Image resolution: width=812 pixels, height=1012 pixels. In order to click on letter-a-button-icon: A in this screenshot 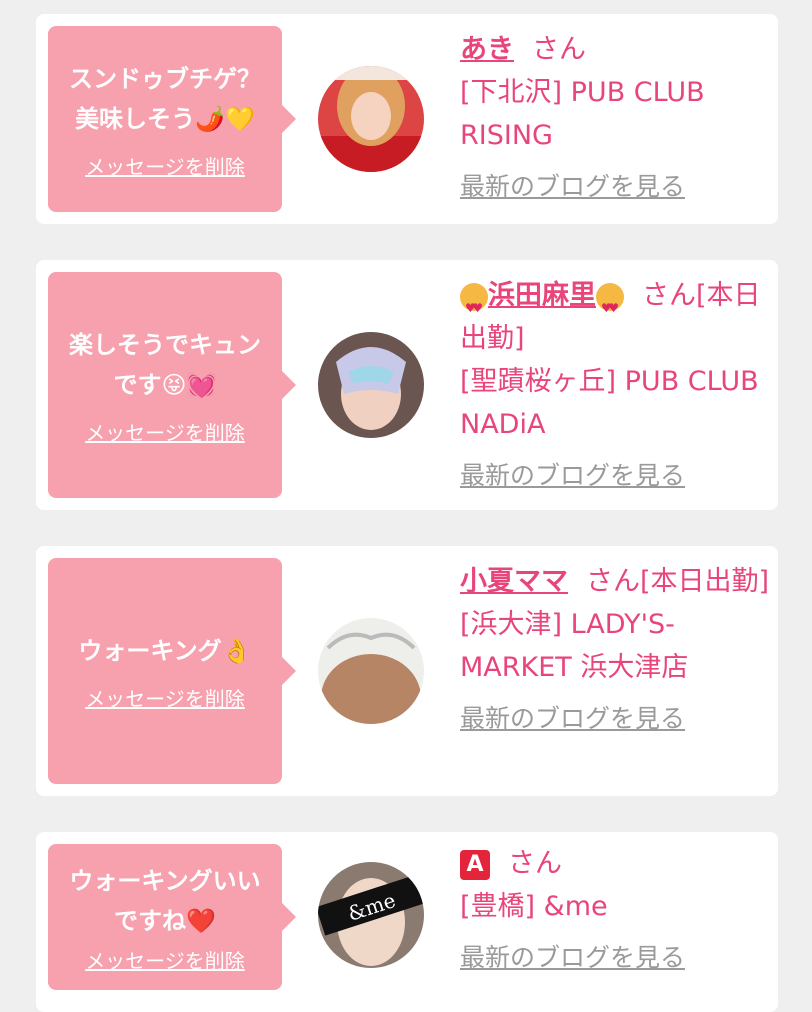, I will do `click(475, 864)`.